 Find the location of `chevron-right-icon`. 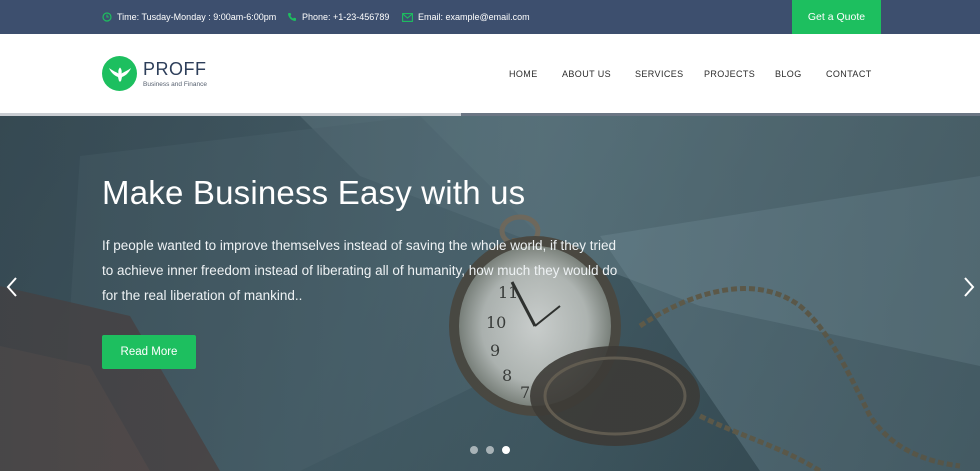

chevron-right-icon is located at coordinates (969, 287).